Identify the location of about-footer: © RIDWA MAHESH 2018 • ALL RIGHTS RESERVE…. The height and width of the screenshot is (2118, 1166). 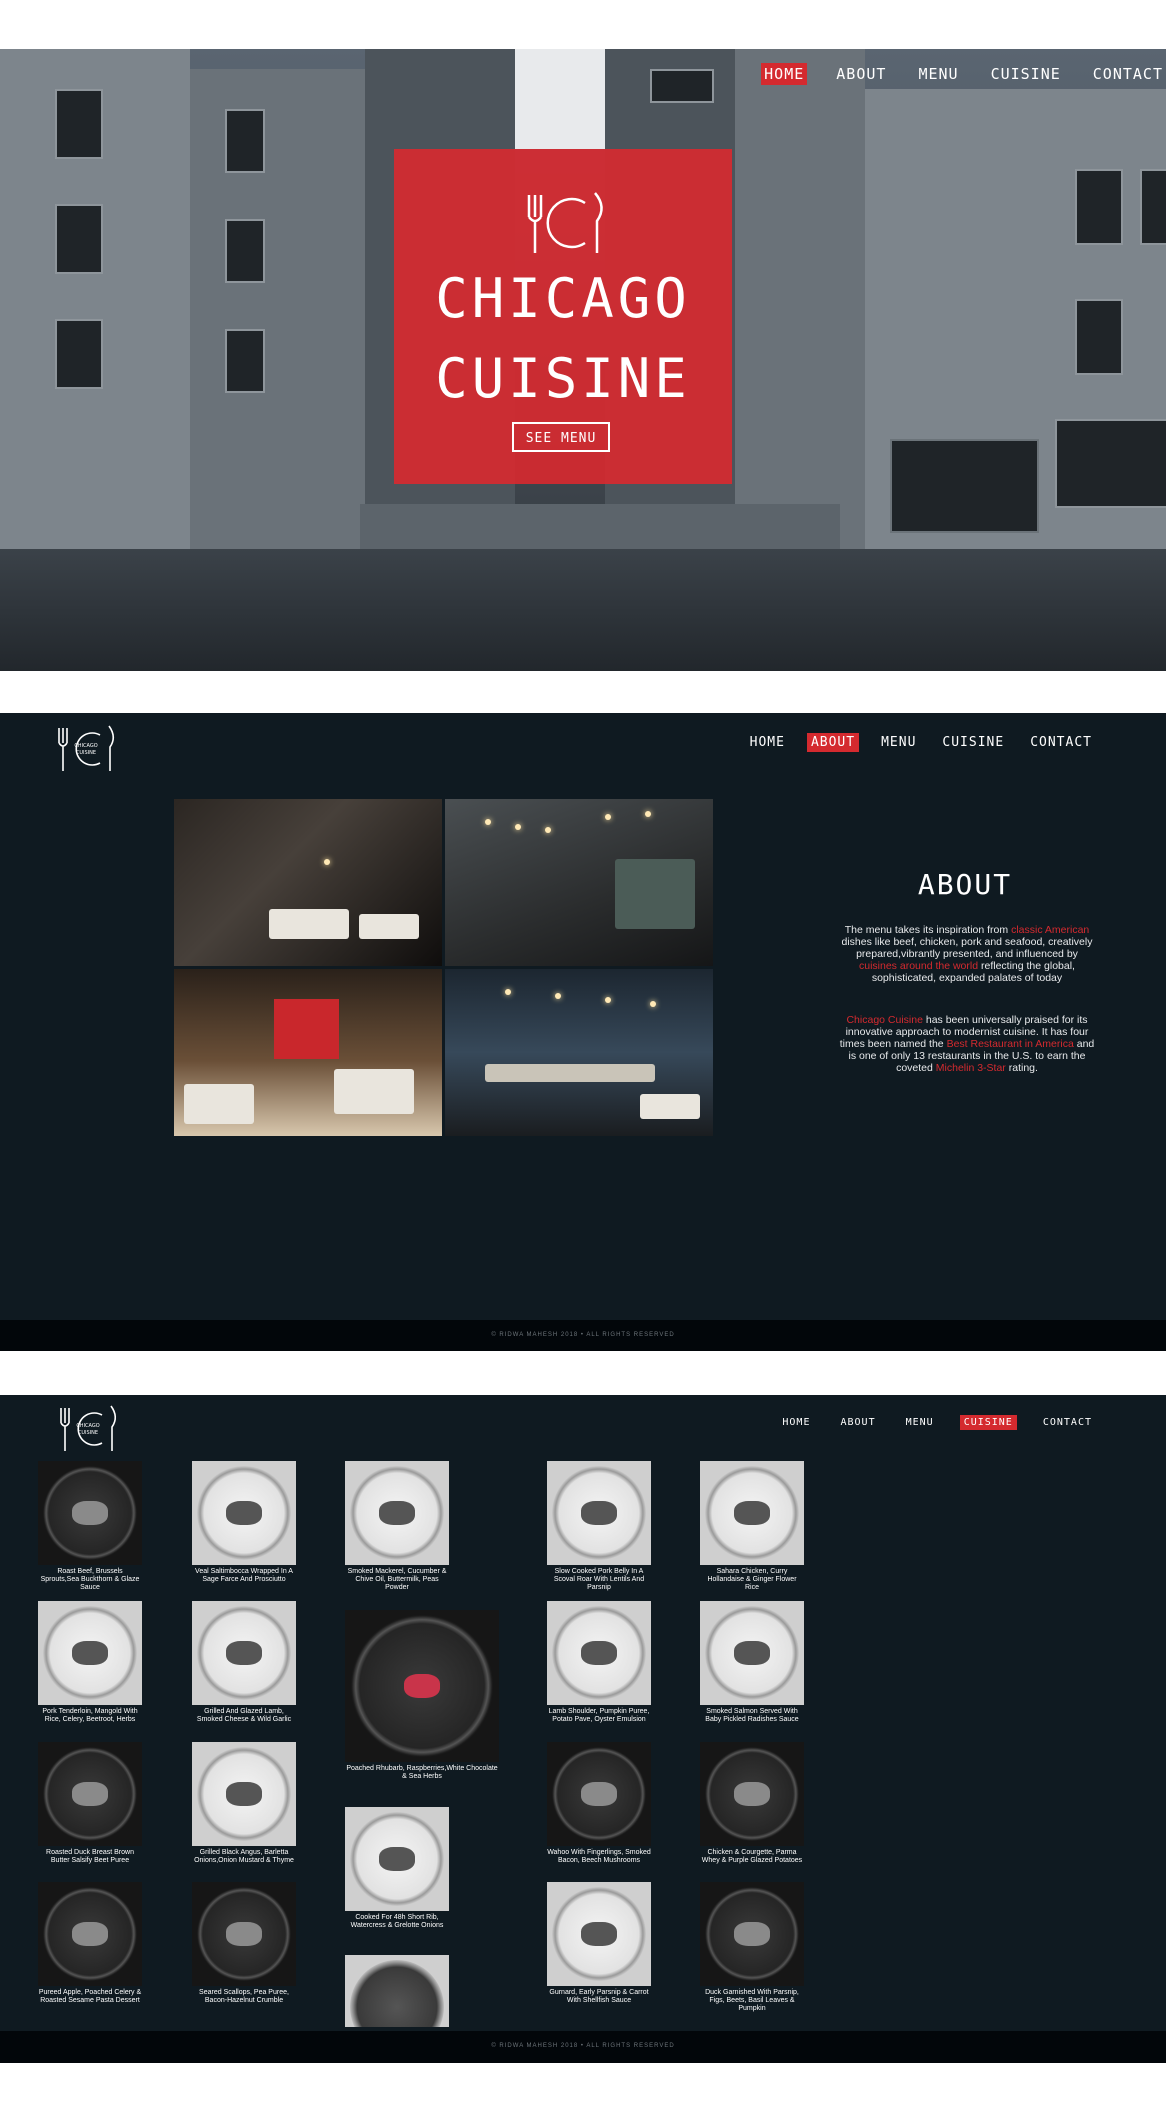
(583, 1335).